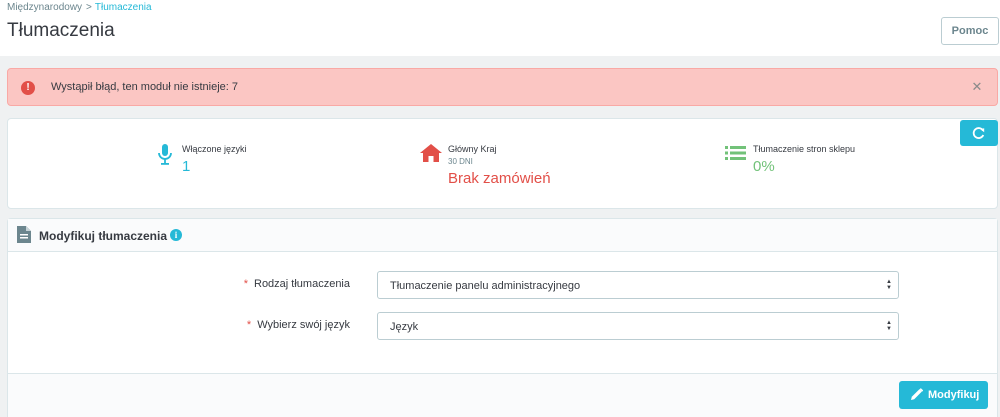 This screenshot has width=1000, height=417. I want to click on field-label: * Rodzaj tłumaczenia, so click(297, 284).